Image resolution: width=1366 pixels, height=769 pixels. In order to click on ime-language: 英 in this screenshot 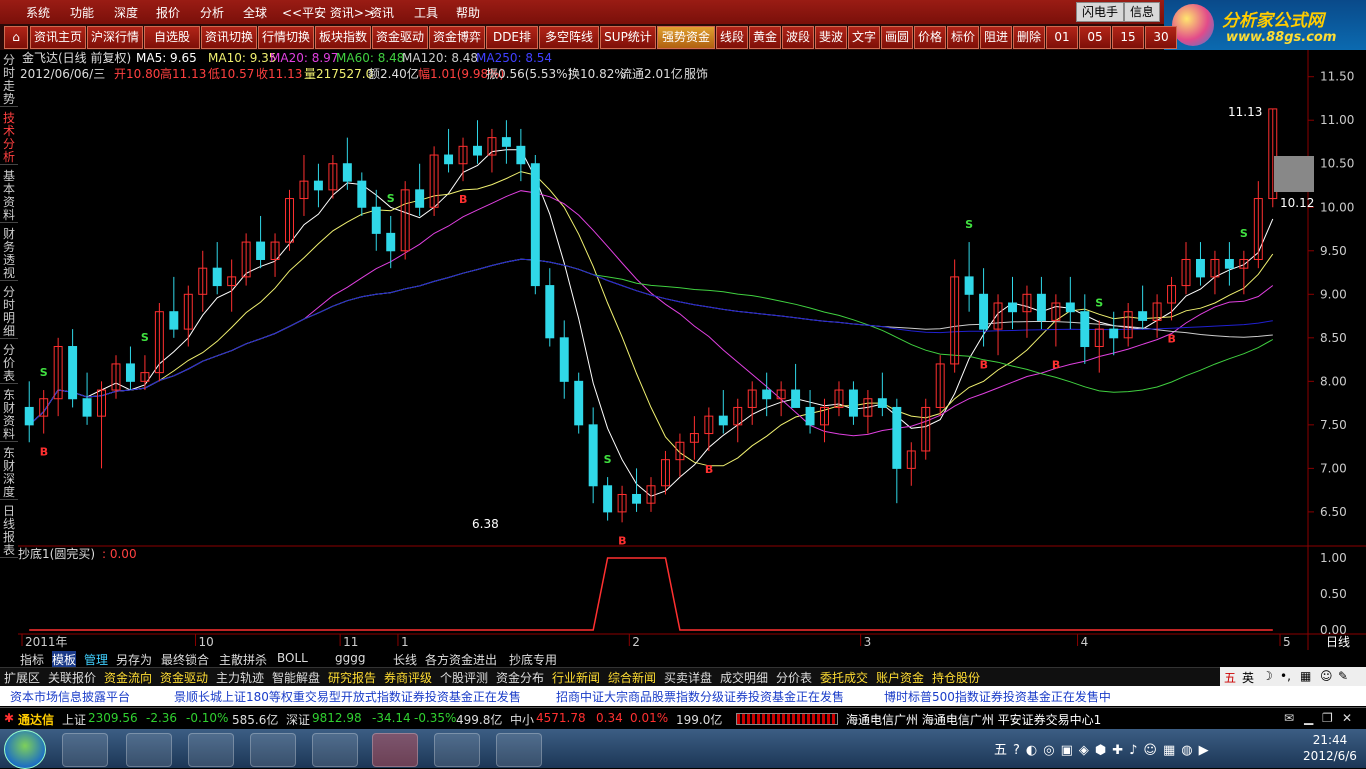, I will do `click(1248, 677)`.